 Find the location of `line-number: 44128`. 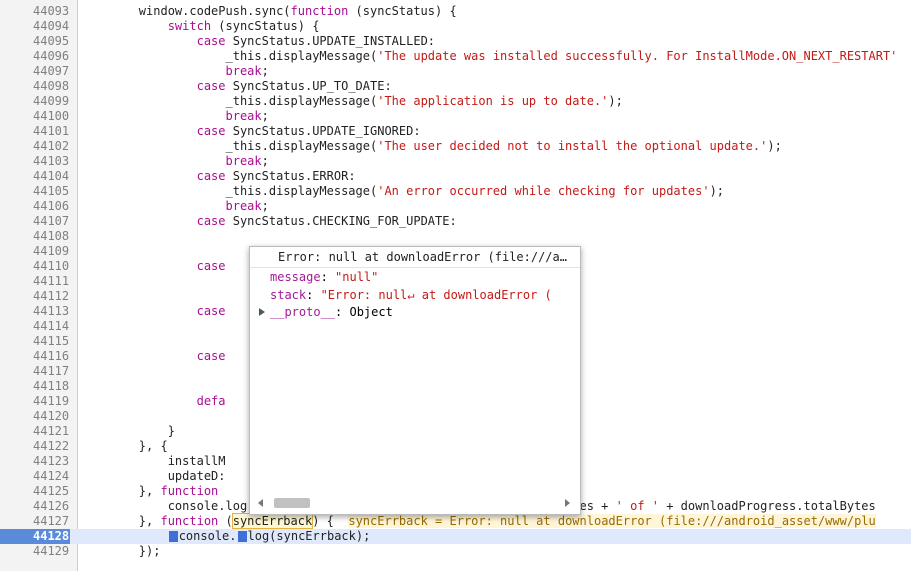

line-number: 44128 is located at coordinates (35, 536).